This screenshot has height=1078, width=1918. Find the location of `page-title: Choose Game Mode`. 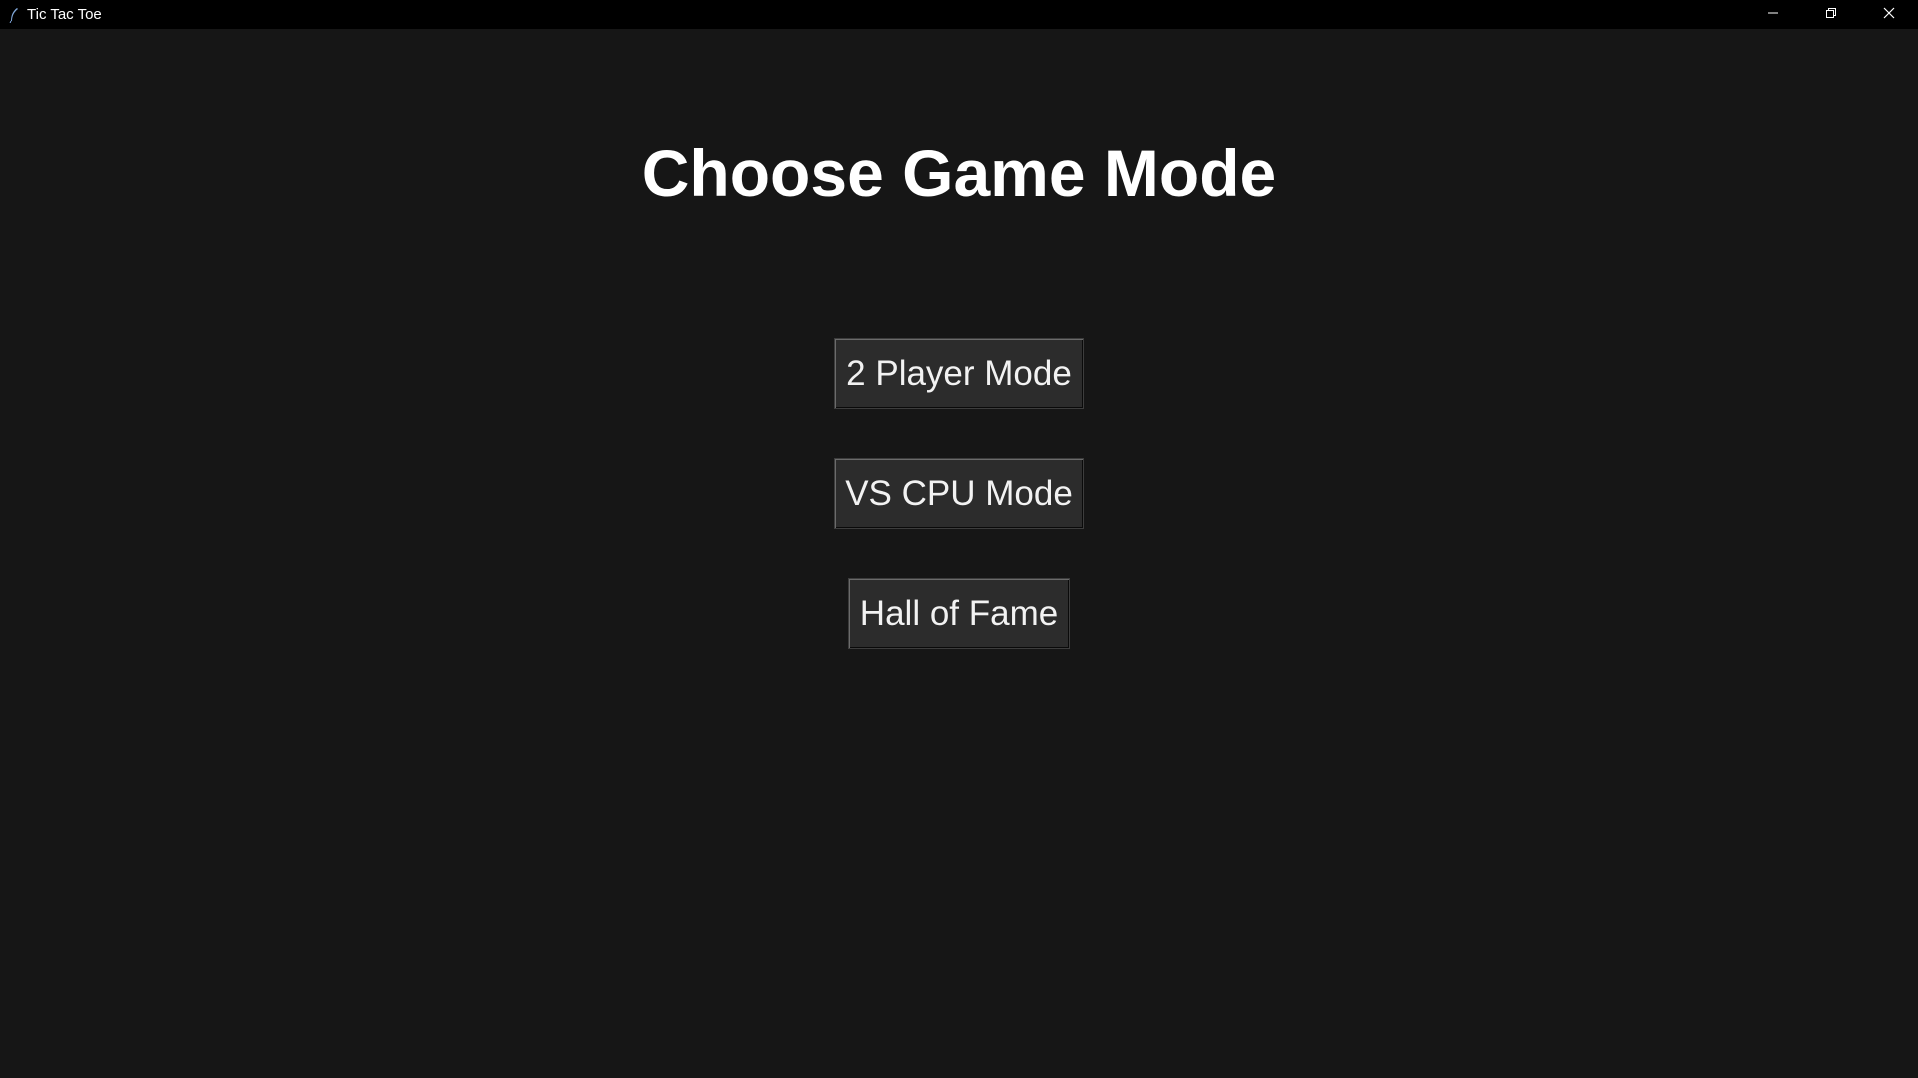

page-title: Choose Game Mode is located at coordinates (959, 173).